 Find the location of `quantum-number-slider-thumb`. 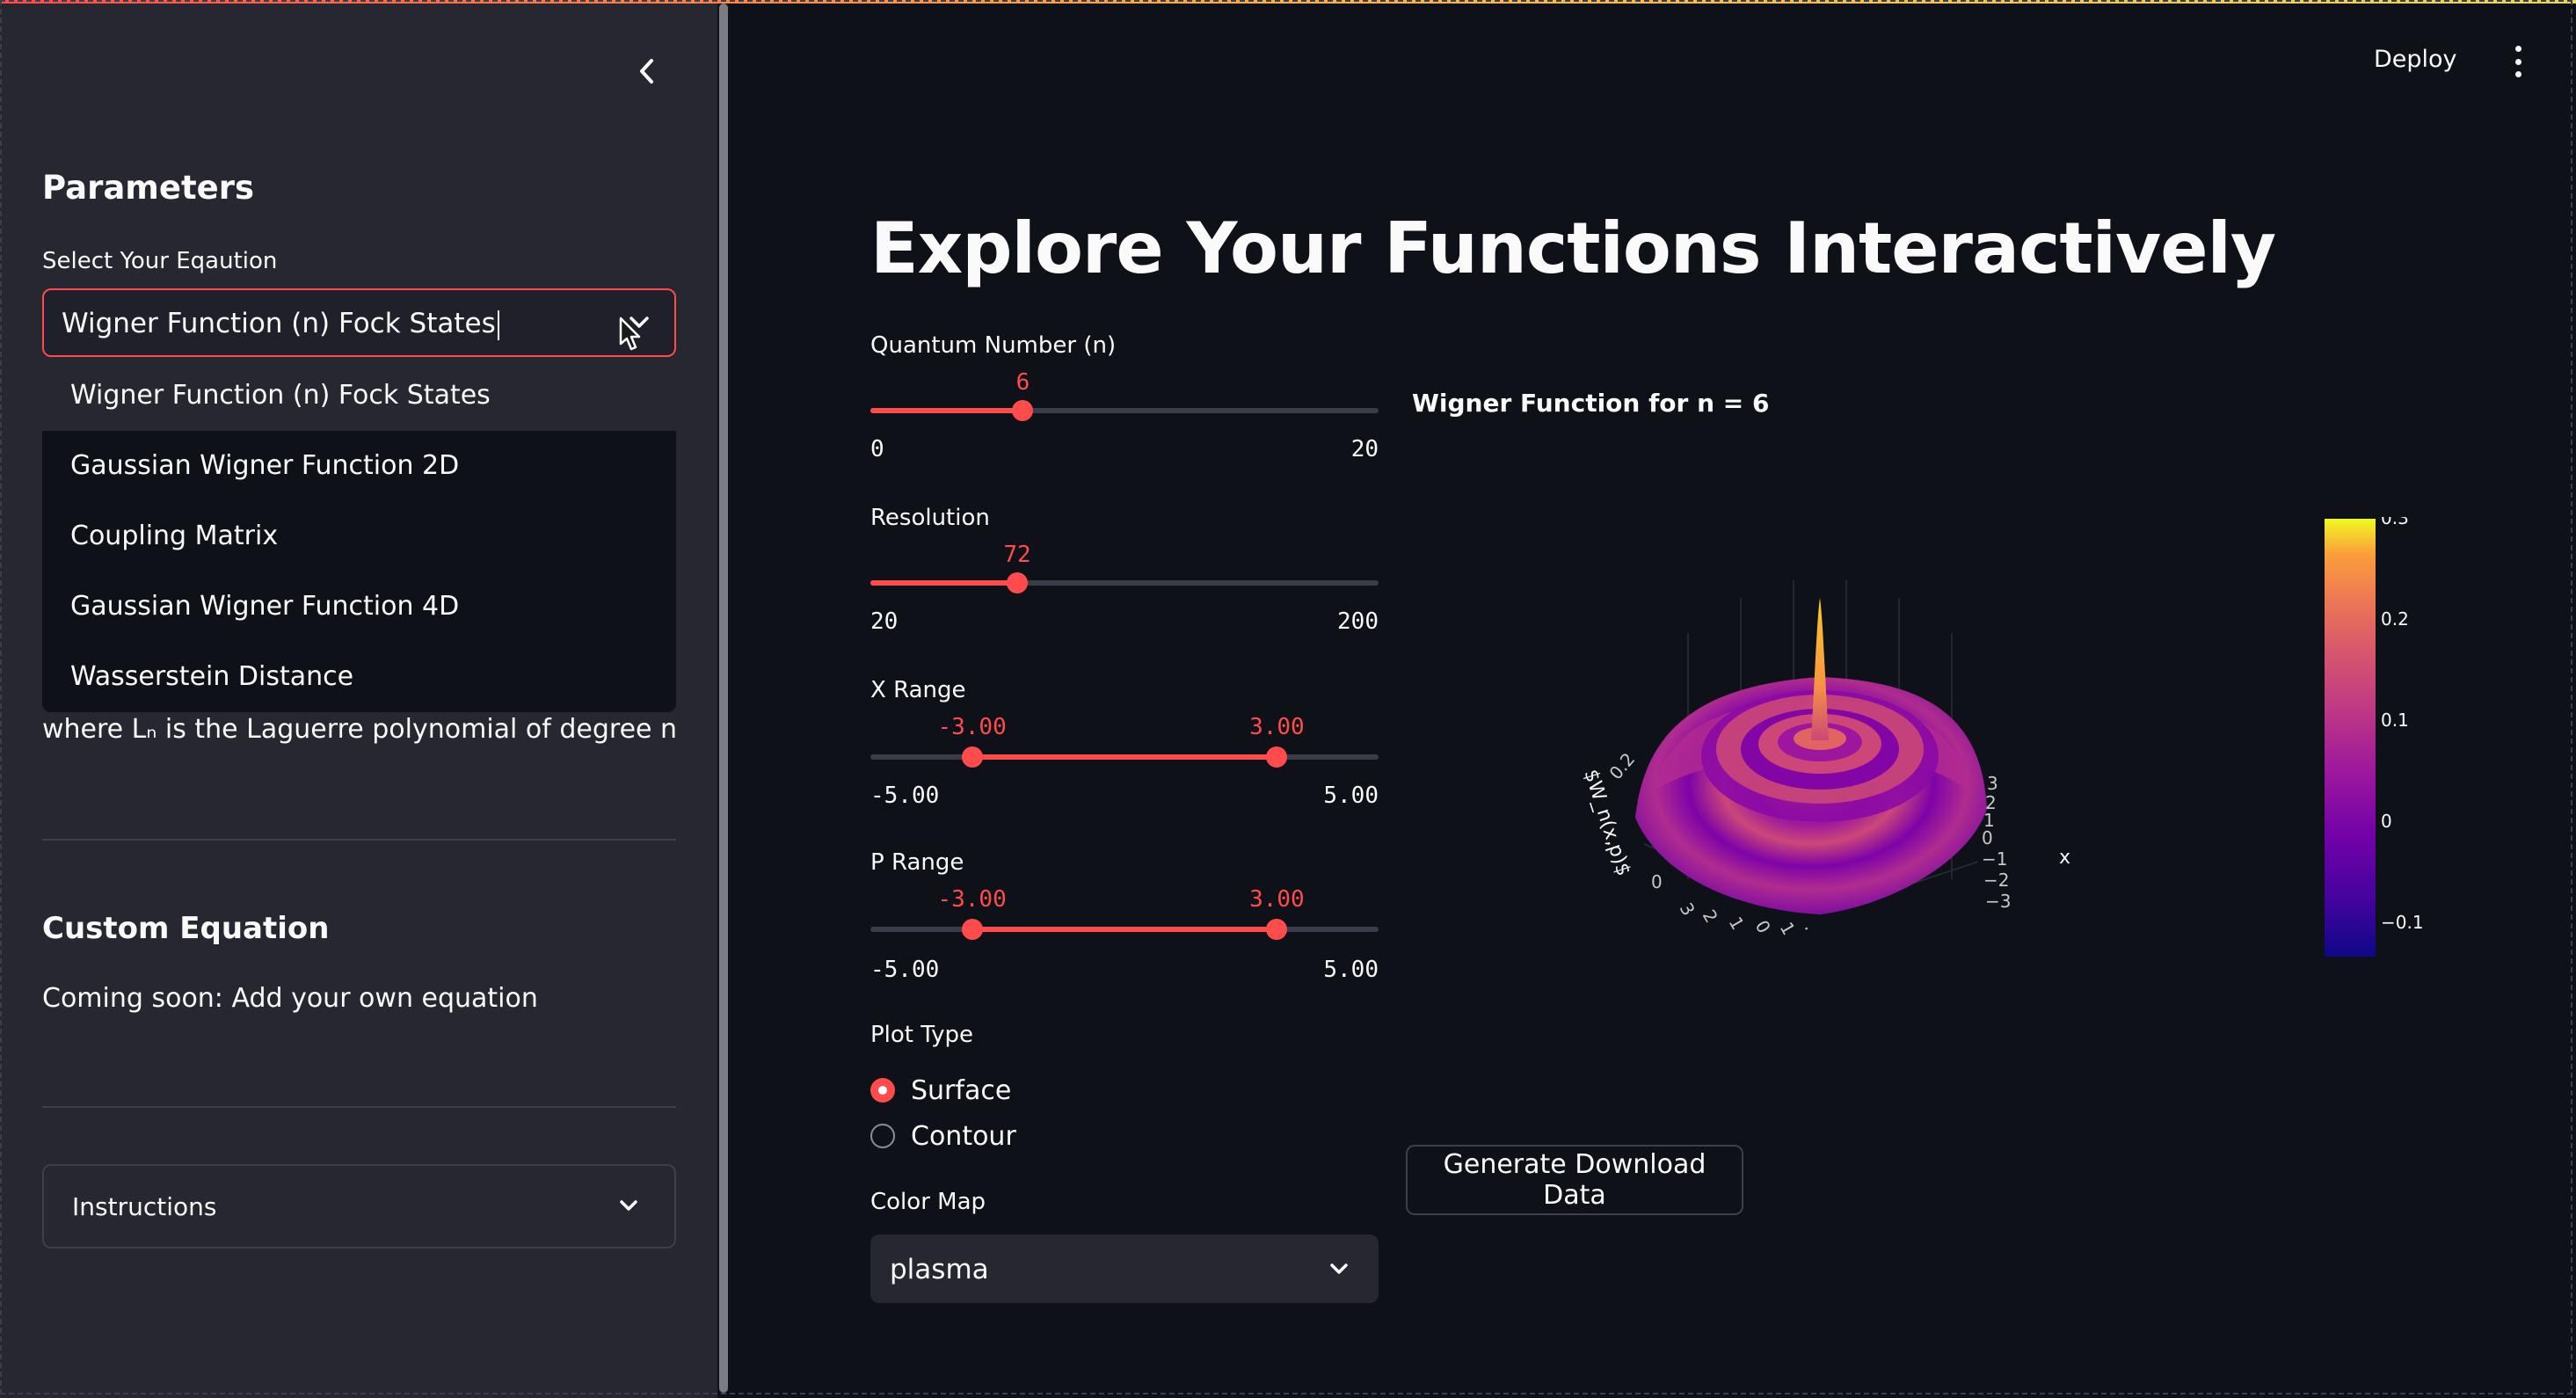

quantum-number-slider-thumb is located at coordinates (1023, 411).